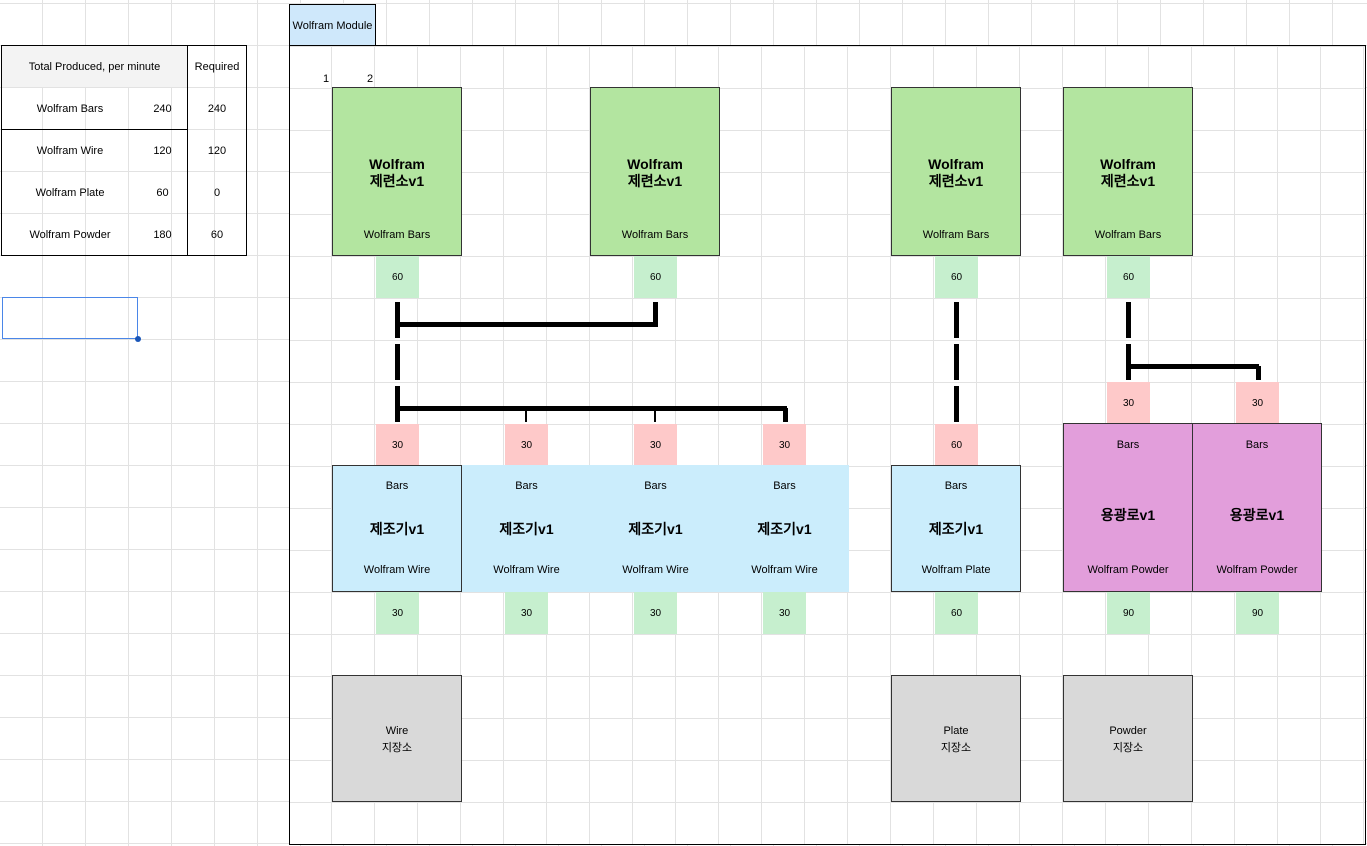  What do you see at coordinates (397, 738) in the screenshot?
I see `storage-box: Wire 지장소` at bounding box center [397, 738].